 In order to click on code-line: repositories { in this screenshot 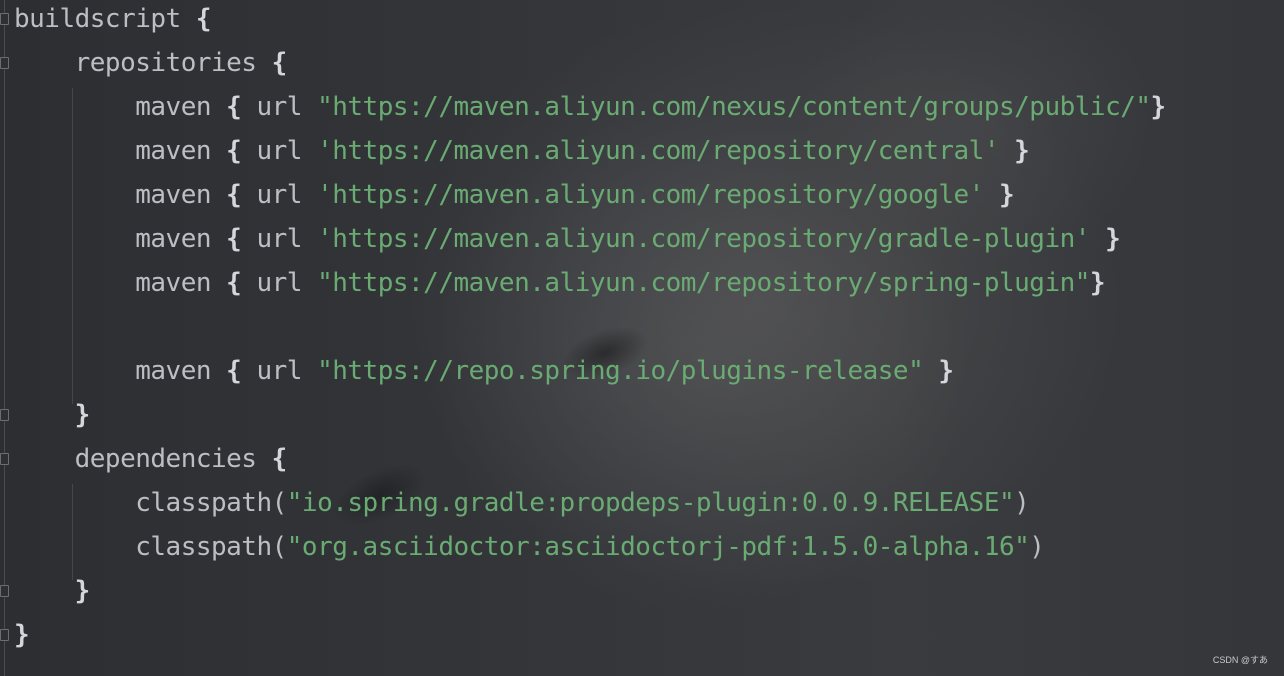, I will do `click(151, 63)`.